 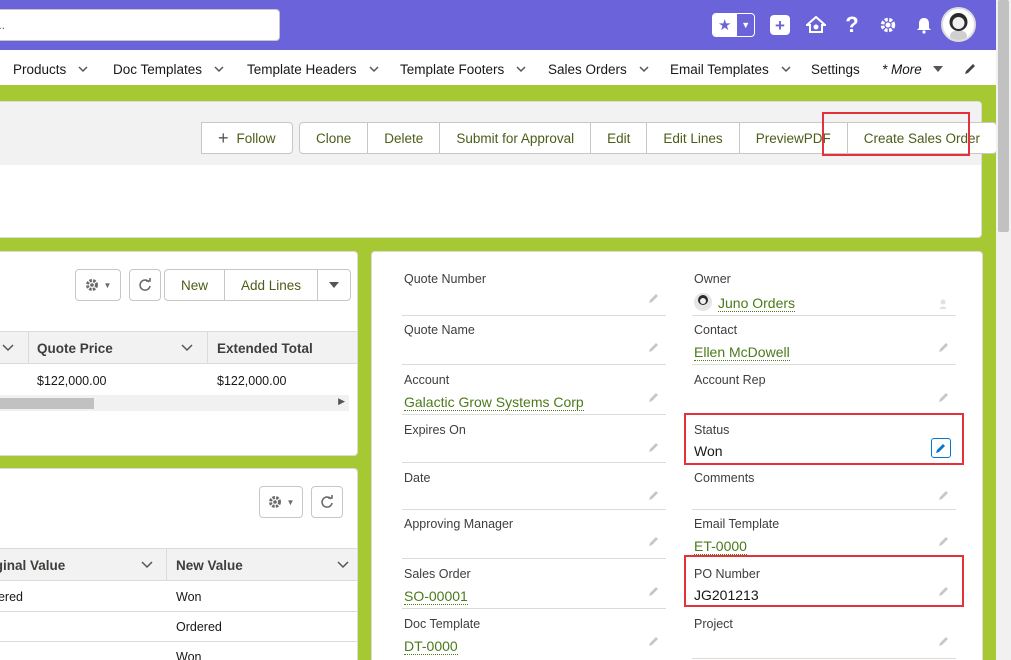 I want to click on field-quote-number: Quote Number, so click(x=534, y=295).